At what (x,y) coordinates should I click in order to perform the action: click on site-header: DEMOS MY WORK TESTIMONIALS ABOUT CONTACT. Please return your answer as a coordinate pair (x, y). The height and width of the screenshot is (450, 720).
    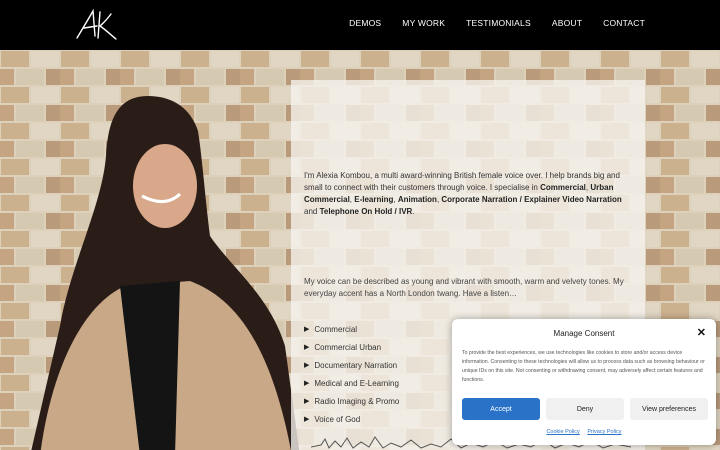
    Looking at the image, I should click on (360, 25).